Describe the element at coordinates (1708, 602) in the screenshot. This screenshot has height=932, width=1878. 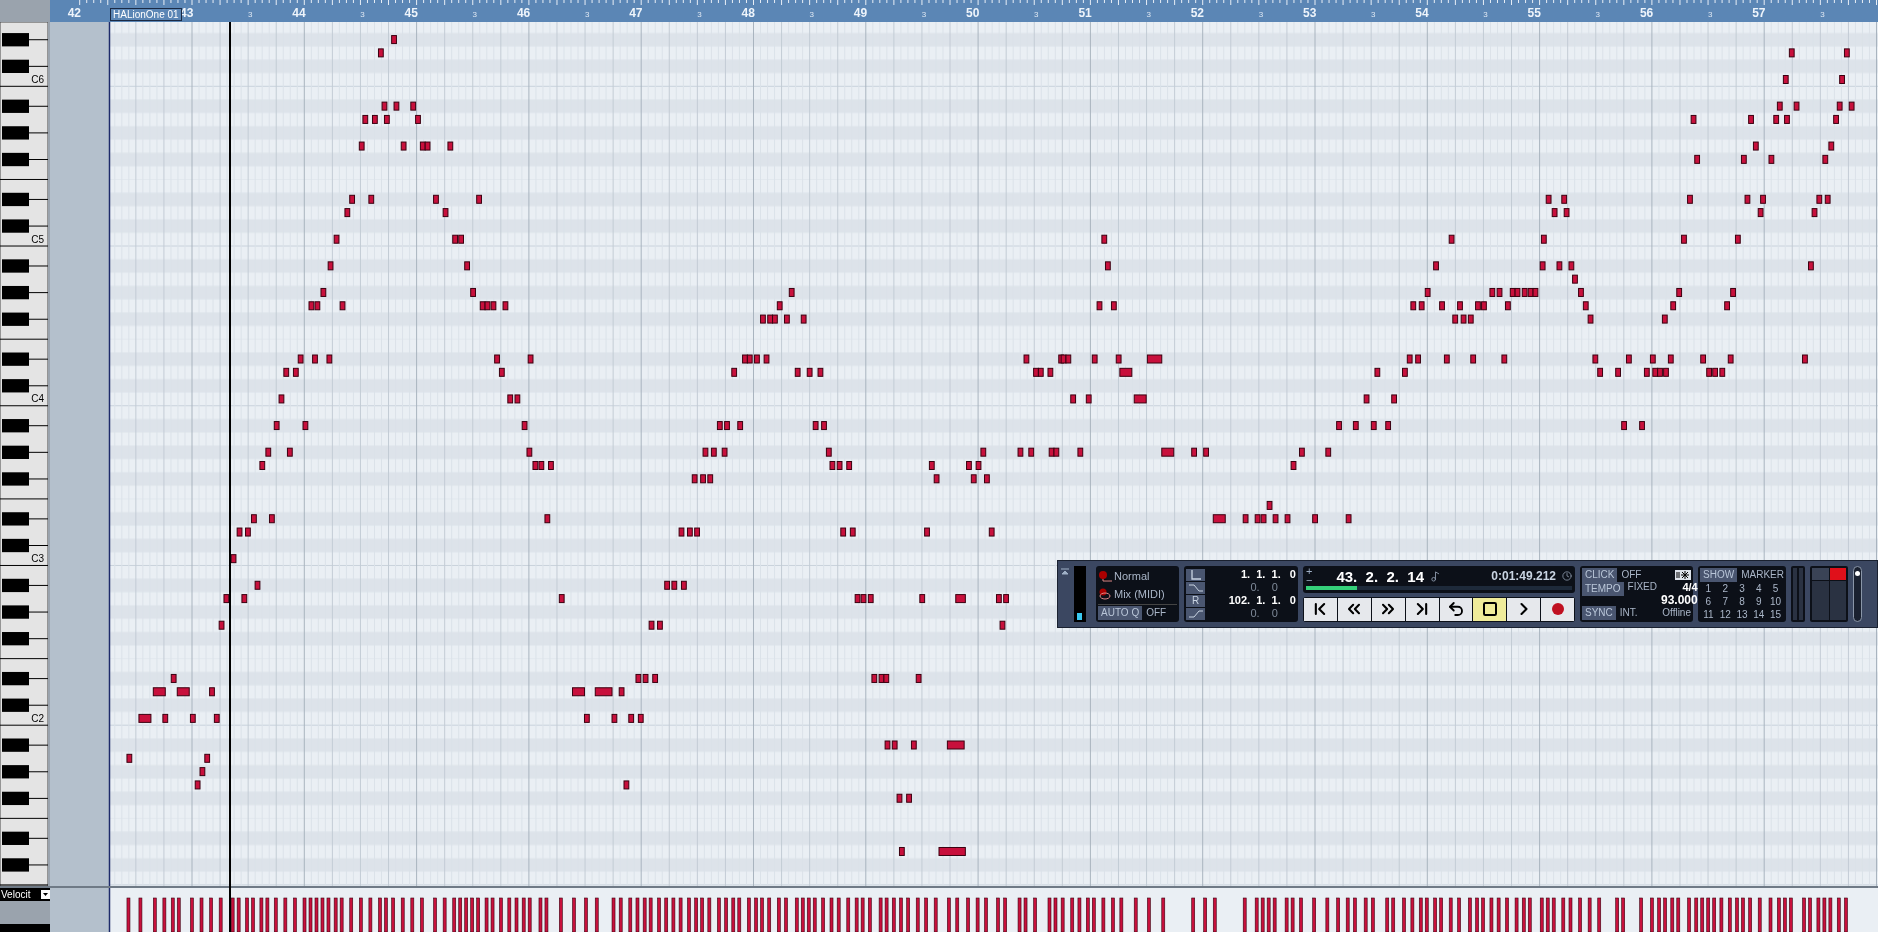
I see `marker-number: 6` at that location.